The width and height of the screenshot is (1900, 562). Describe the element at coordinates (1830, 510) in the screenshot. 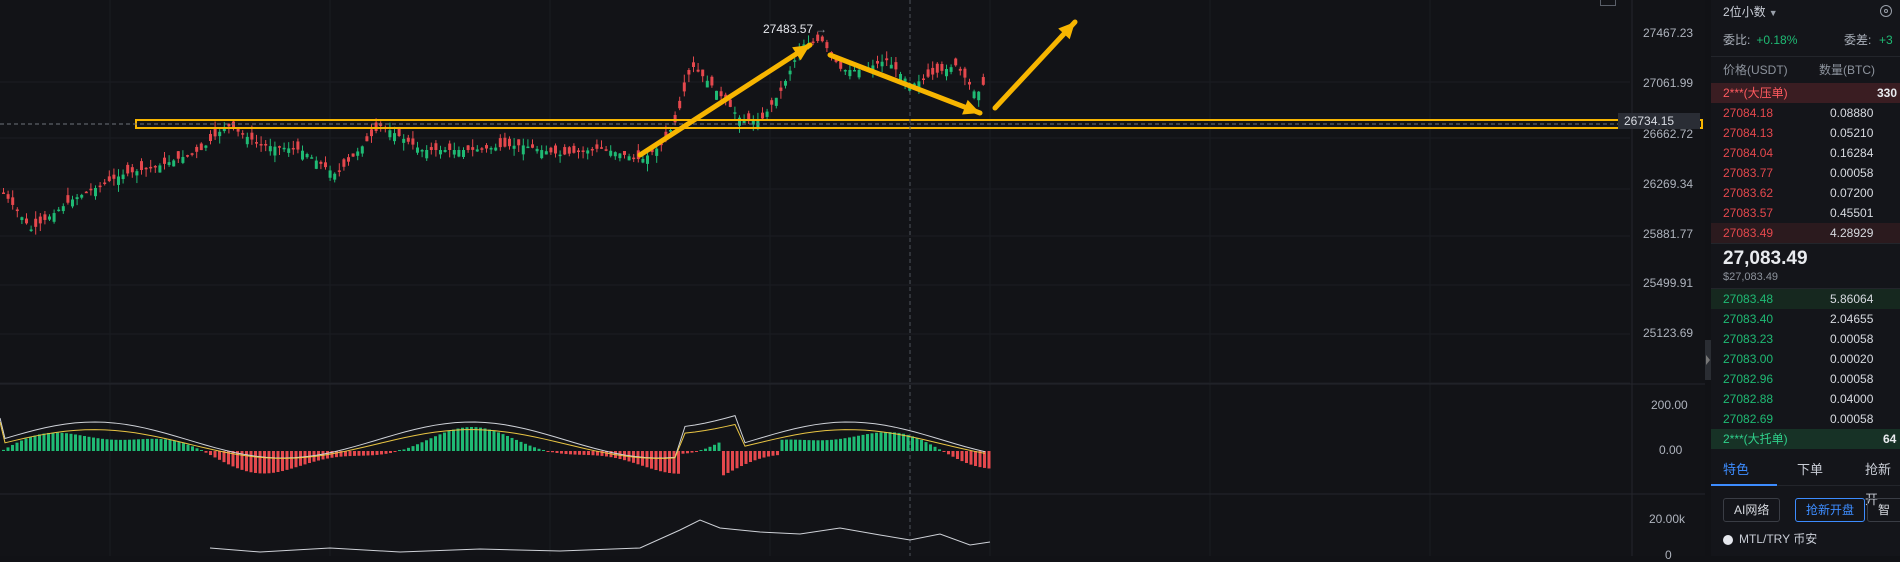

I see `new-listing-button: 抢新开盘` at that location.